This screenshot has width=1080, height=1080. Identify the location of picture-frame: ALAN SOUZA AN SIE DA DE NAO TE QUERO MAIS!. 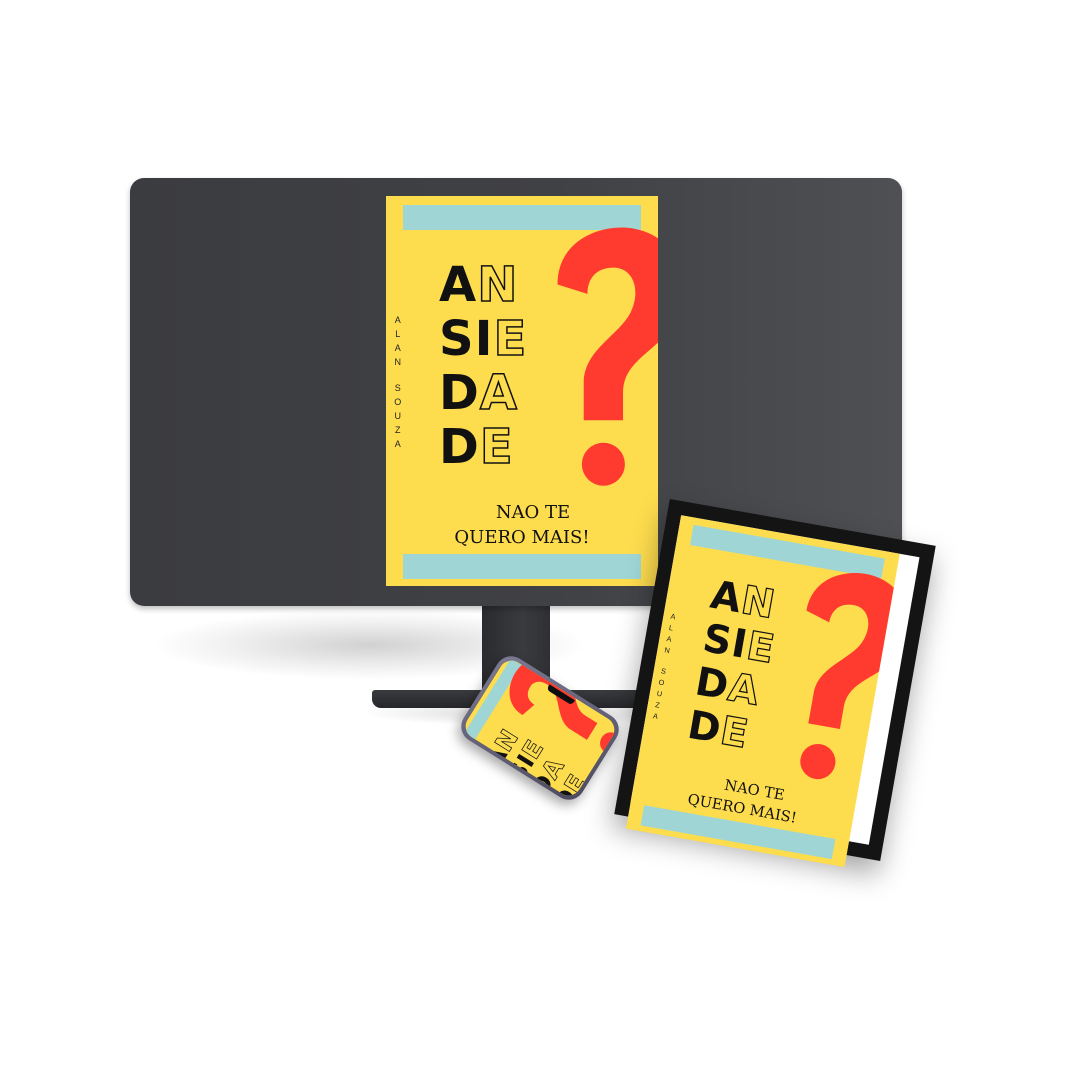
(775, 683).